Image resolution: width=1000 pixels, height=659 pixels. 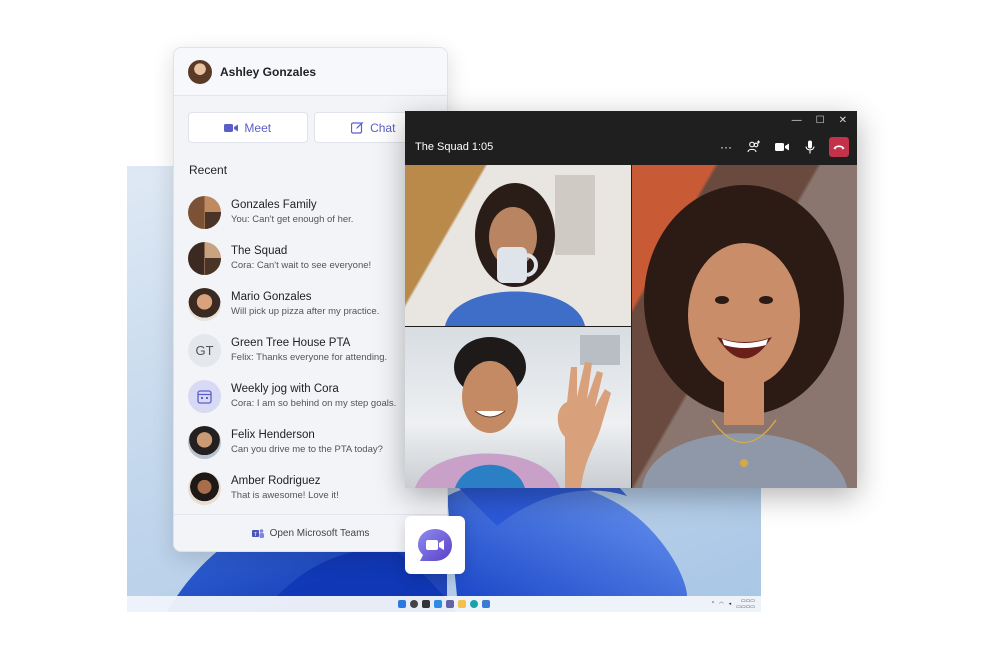 I want to click on video-camera-icon, so click(x=231, y=127).